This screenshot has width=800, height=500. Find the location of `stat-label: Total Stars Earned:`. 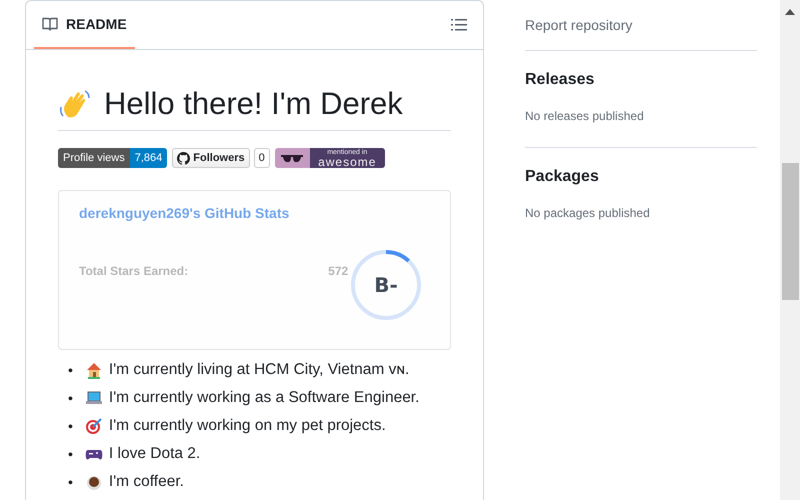

stat-label: Total Stars Earned: is located at coordinates (133, 272).